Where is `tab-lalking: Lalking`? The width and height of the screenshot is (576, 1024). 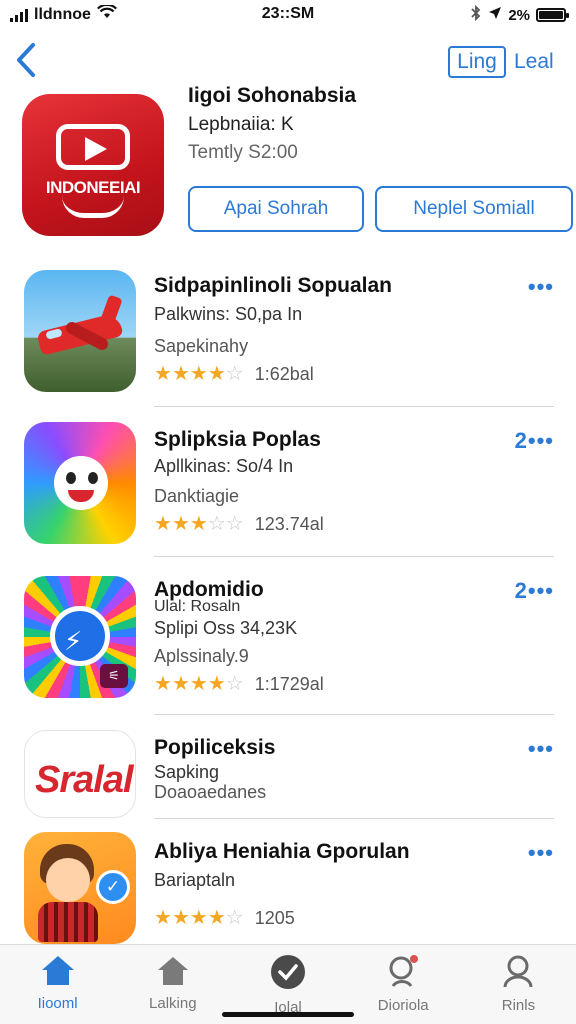 tab-lalking: Lalking is located at coordinates (172, 984).